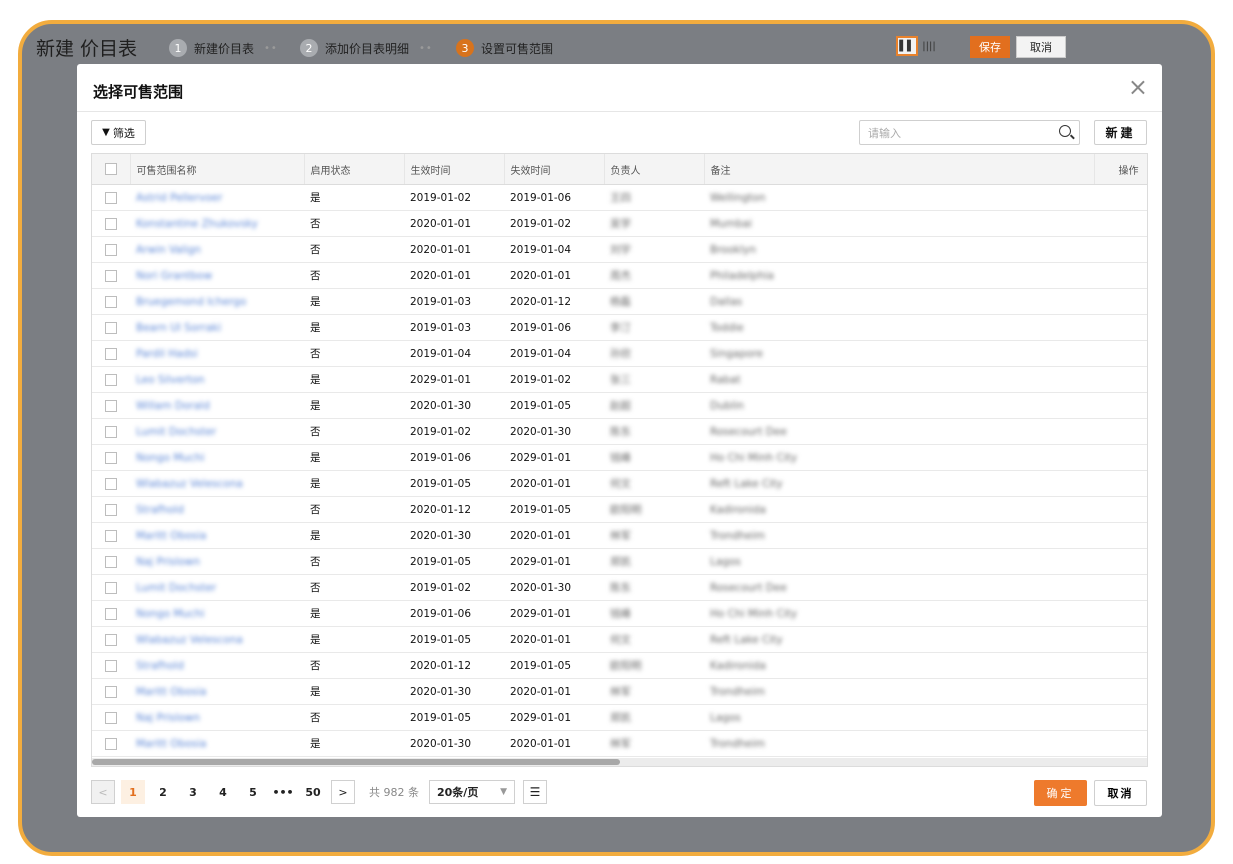 The width and height of the screenshot is (1233, 864). I want to click on scrollbar-thumb, so click(356, 762).